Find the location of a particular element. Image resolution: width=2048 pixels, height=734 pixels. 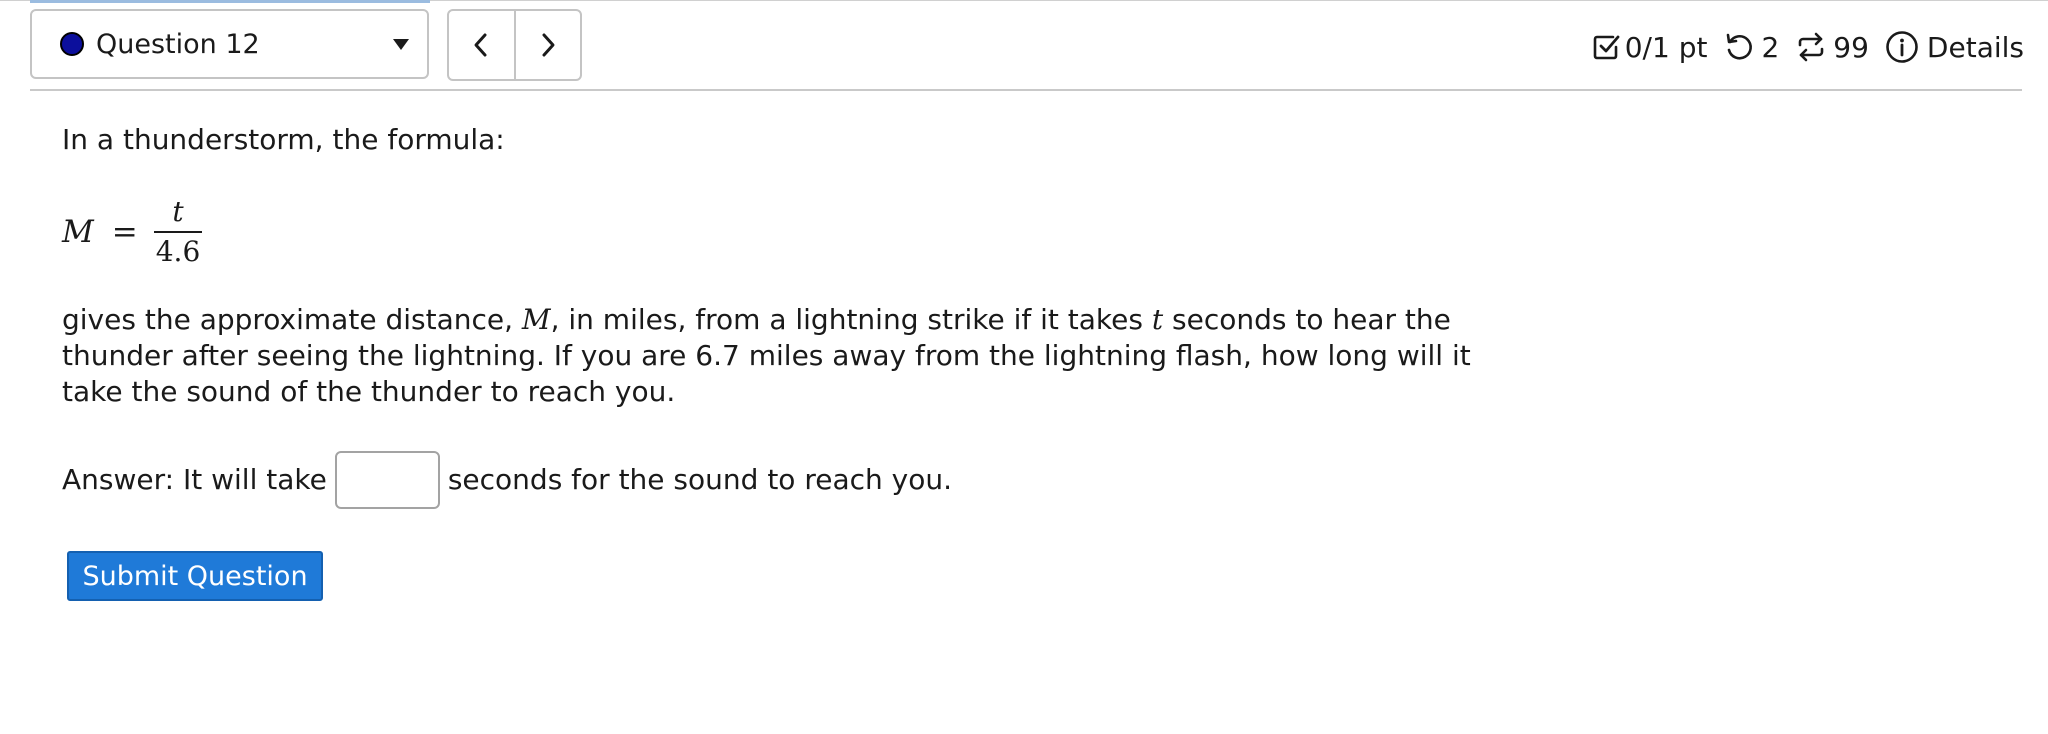

question-label: Question 12 is located at coordinates (178, 44).